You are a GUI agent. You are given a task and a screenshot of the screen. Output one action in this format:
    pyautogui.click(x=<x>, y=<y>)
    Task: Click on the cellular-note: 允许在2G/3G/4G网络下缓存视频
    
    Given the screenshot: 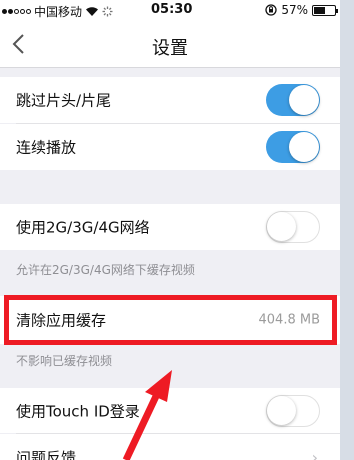 What is the action you would take?
    pyautogui.click(x=105, y=270)
    